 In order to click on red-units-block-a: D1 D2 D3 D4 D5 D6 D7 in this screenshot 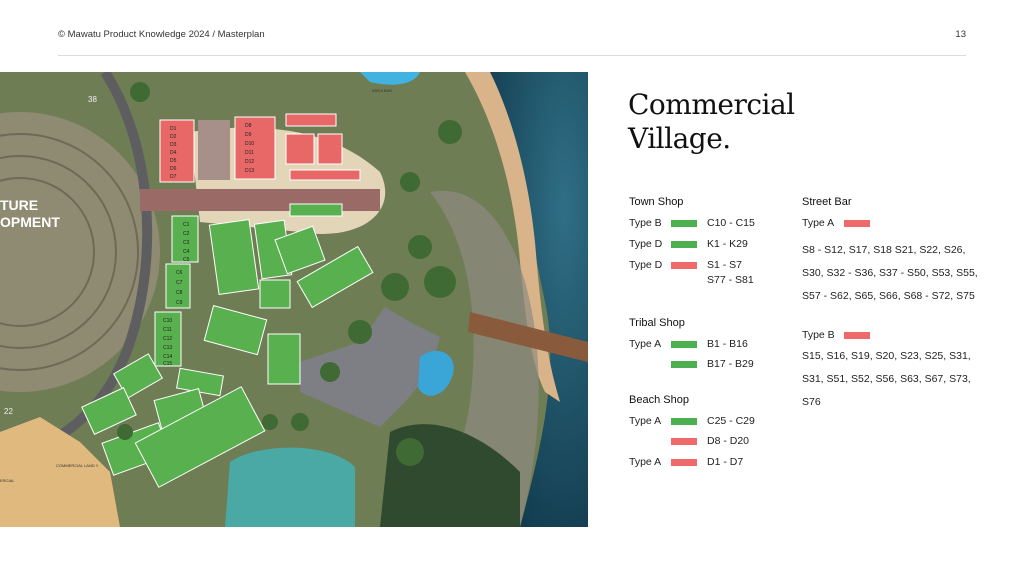, I will do `click(177, 151)`.